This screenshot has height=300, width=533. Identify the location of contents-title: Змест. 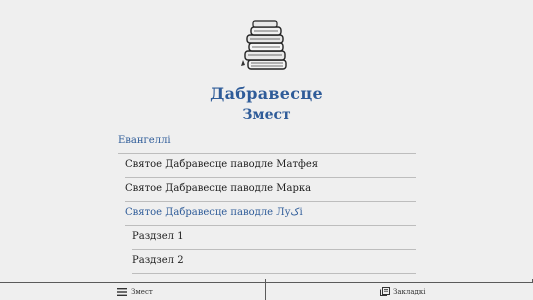
(266, 115).